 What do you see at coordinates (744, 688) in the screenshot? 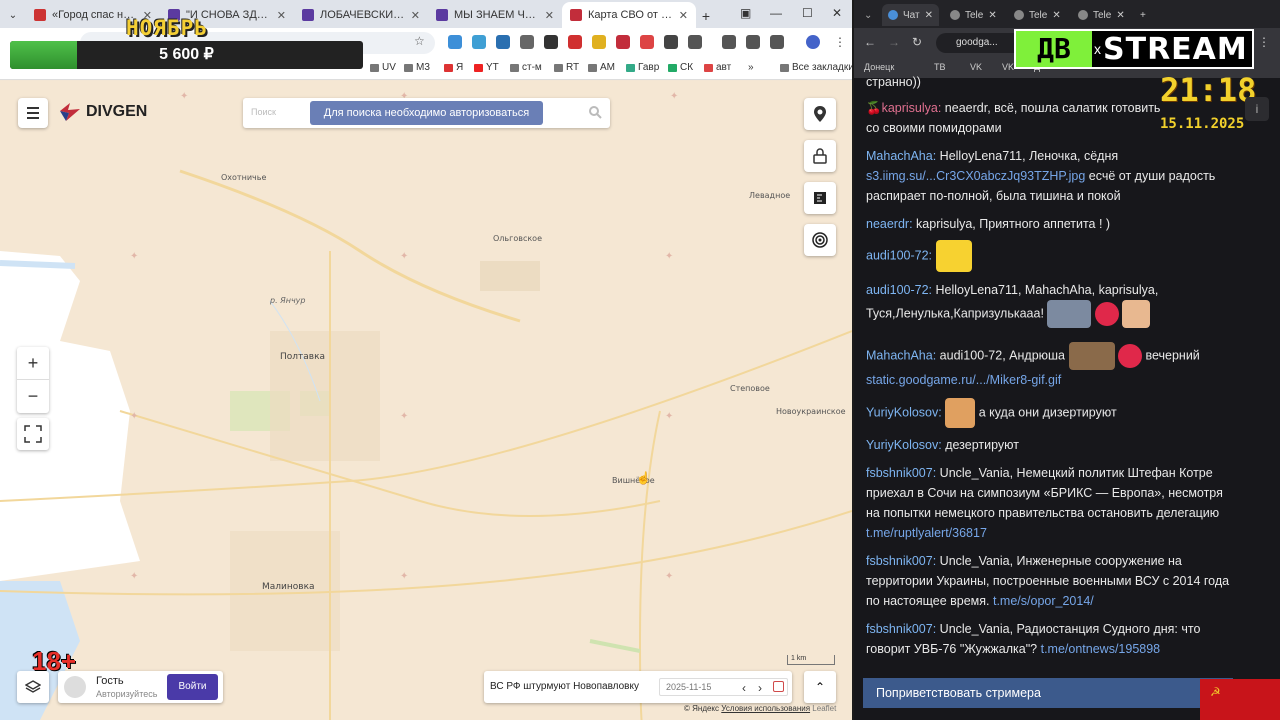
I see `chevron-left-icon: ‹` at bounding box center [744, 688].